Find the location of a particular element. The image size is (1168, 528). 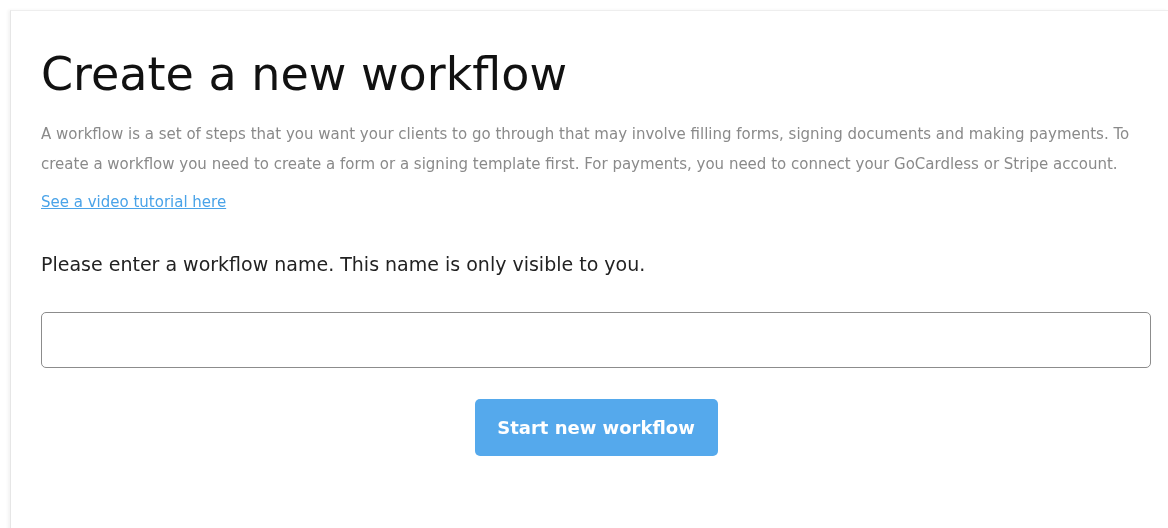

tutorial-link: See a video tutorial here is located at coordinates (134, 202).